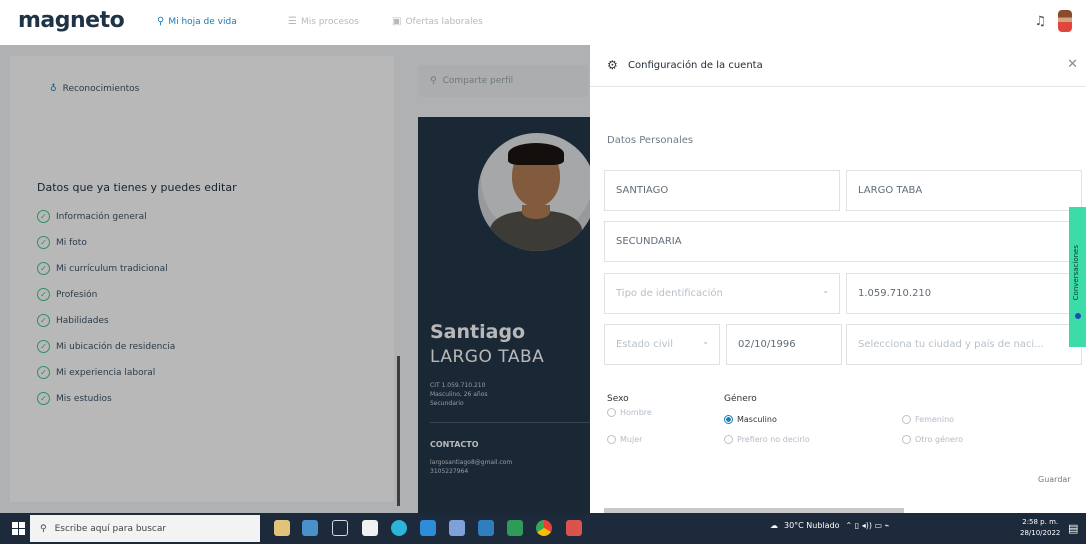 The height and width of the screenshot is (544, 1086). I want to click on weather-text: 30°C Nublado, so click(812, 525).